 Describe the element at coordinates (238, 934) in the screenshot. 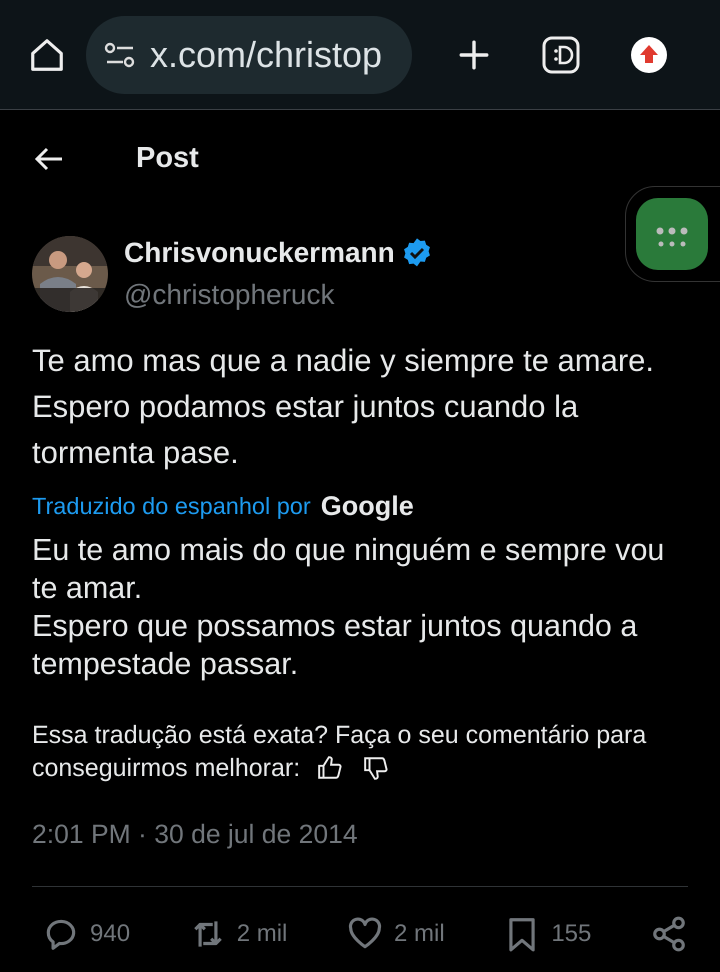

I see `repost-button: 2 mil` at that location.